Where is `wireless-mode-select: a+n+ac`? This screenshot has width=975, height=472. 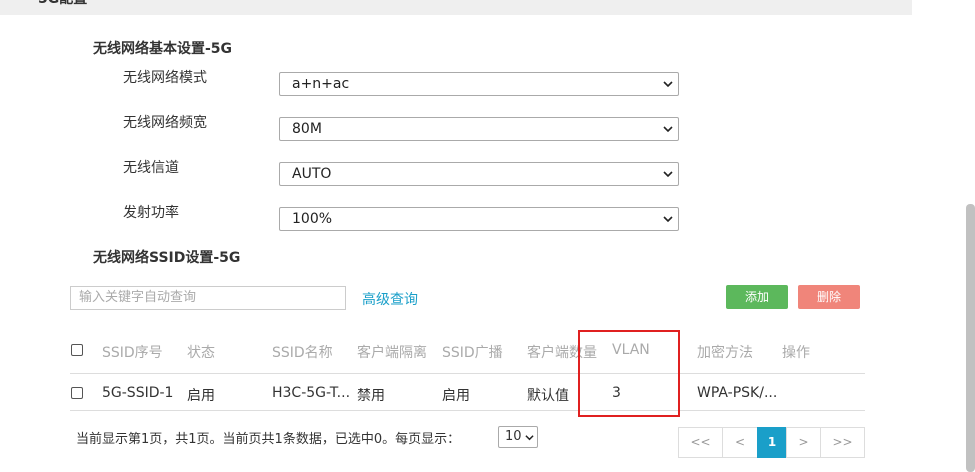
wireless-mode-select: a+n+ac is located at coordinates (479, 84).